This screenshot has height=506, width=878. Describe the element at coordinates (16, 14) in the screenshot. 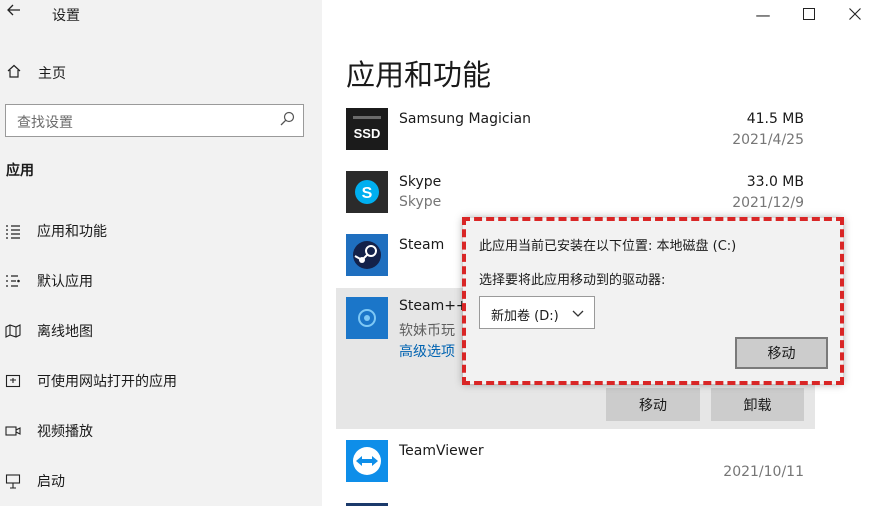

I see `back-arrow-icon` at that location.